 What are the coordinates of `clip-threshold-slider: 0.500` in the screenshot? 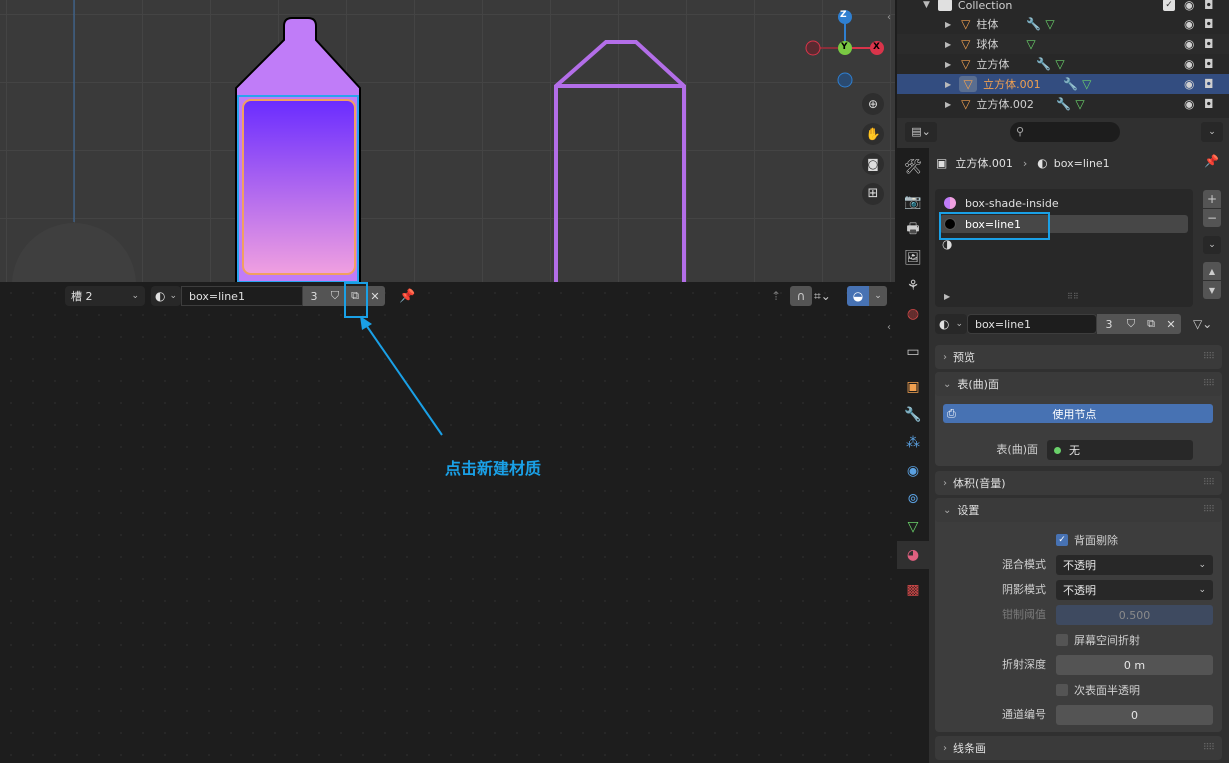 It's located at (1134, 615).